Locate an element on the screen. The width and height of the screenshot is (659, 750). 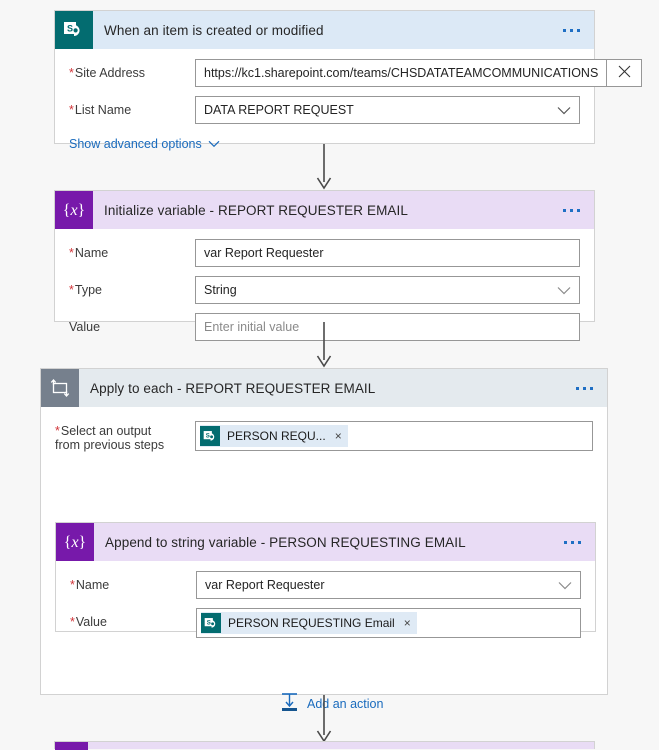
var-type-value: String is located at coordinates (220, 290).